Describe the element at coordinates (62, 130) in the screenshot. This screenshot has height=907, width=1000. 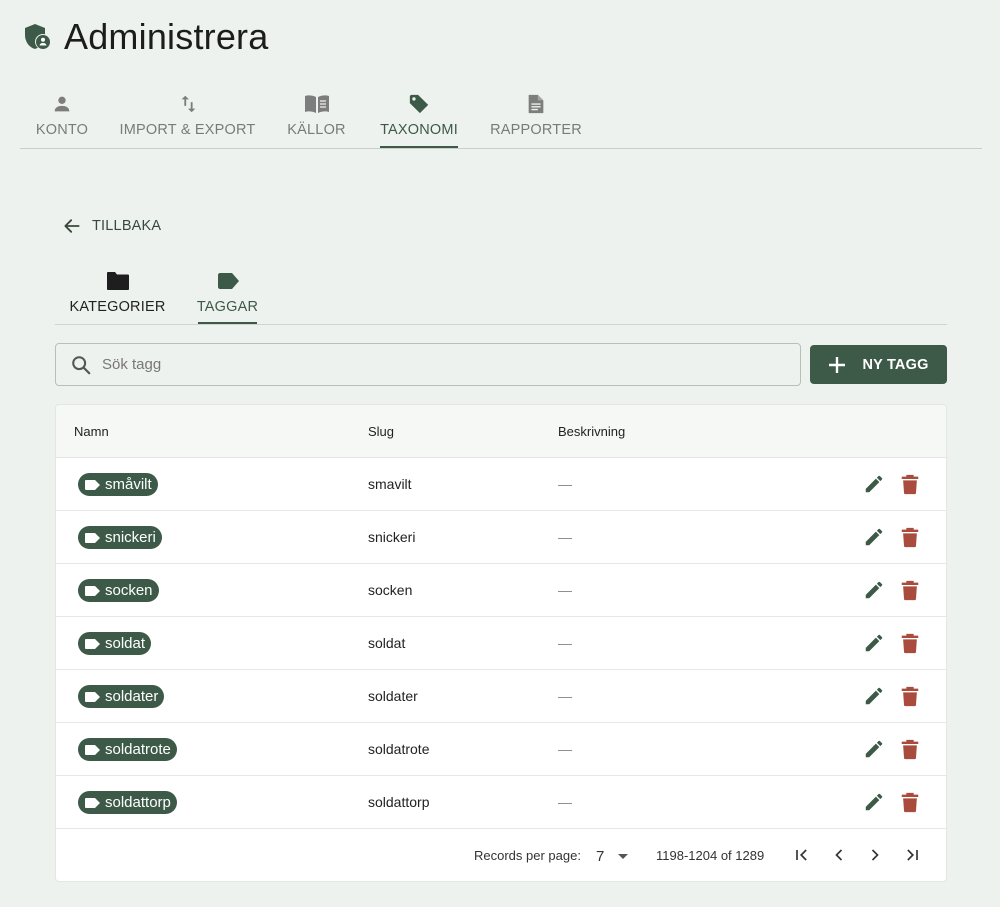
I see `tab-konto-label: KONTO` at that location.